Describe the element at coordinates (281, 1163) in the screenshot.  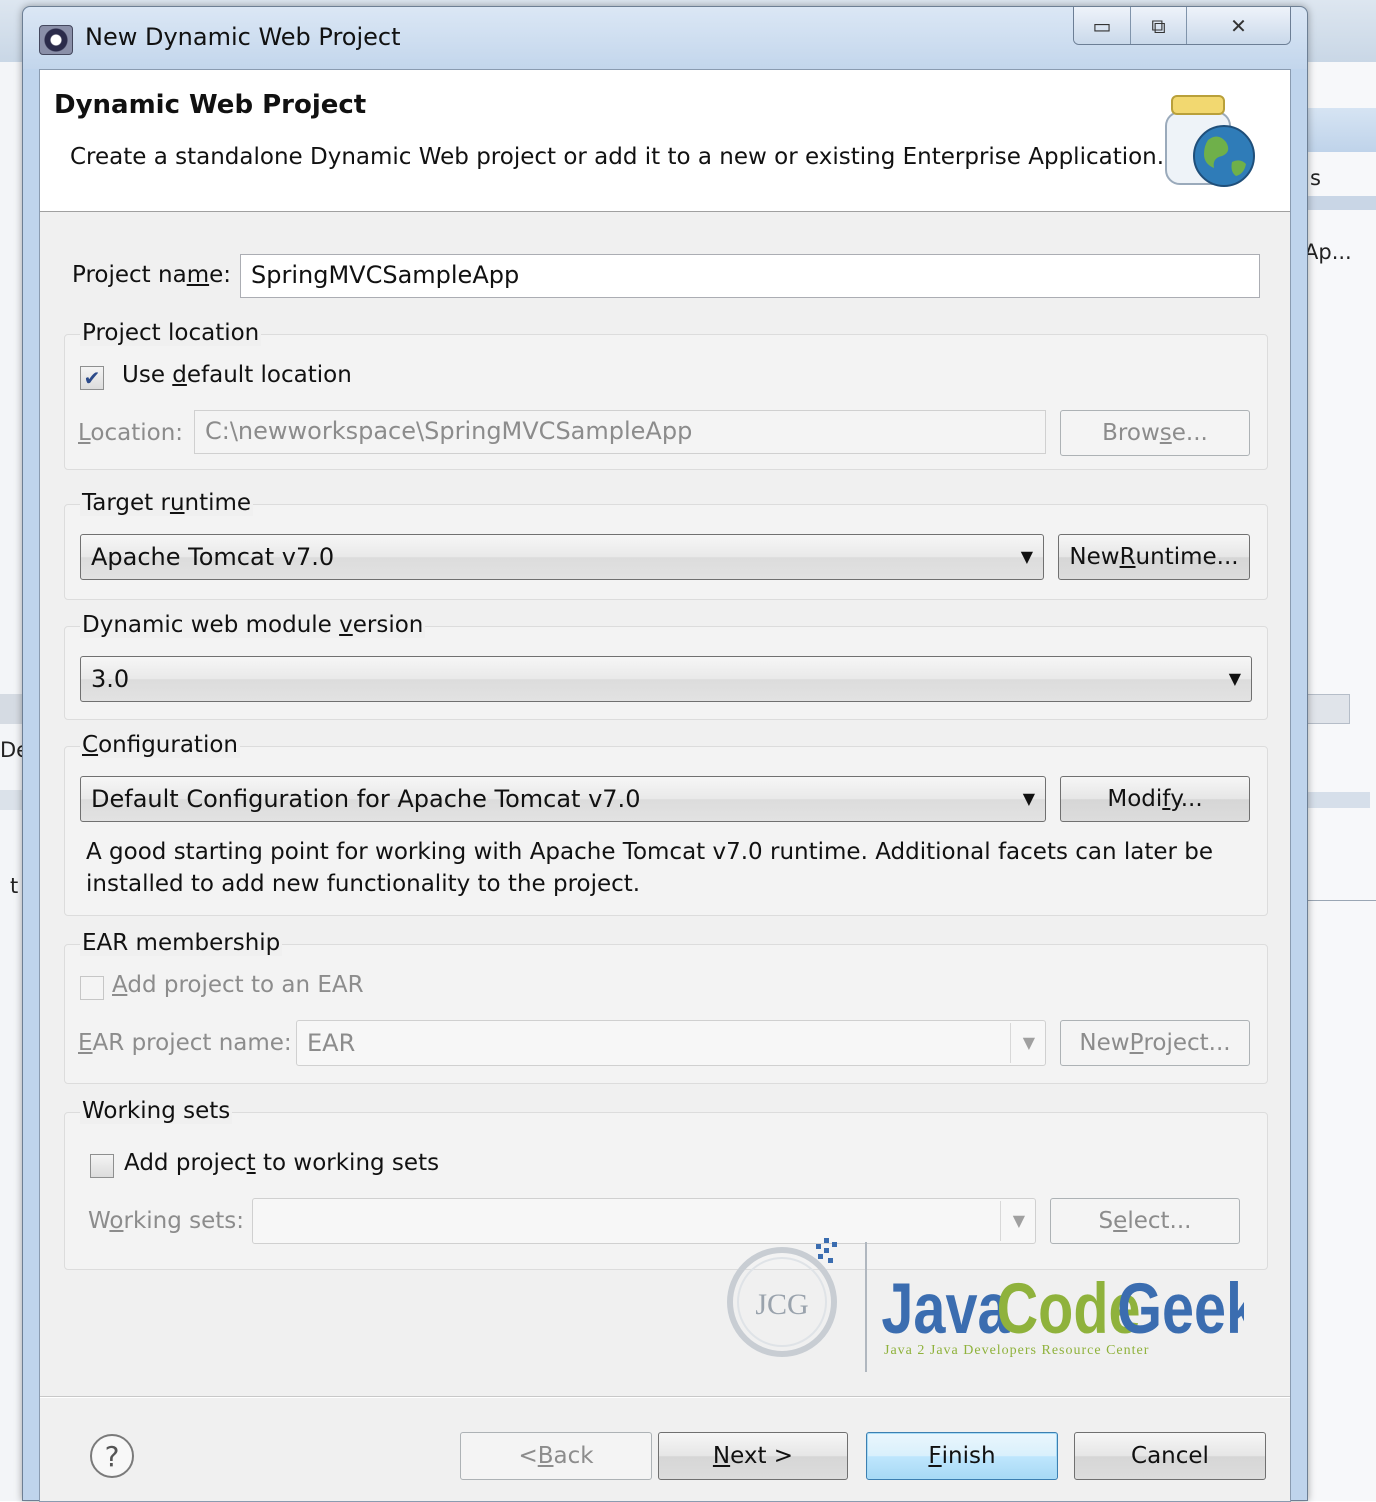
I see `add-to-working-sets-label: Add project to working sets` at that location.